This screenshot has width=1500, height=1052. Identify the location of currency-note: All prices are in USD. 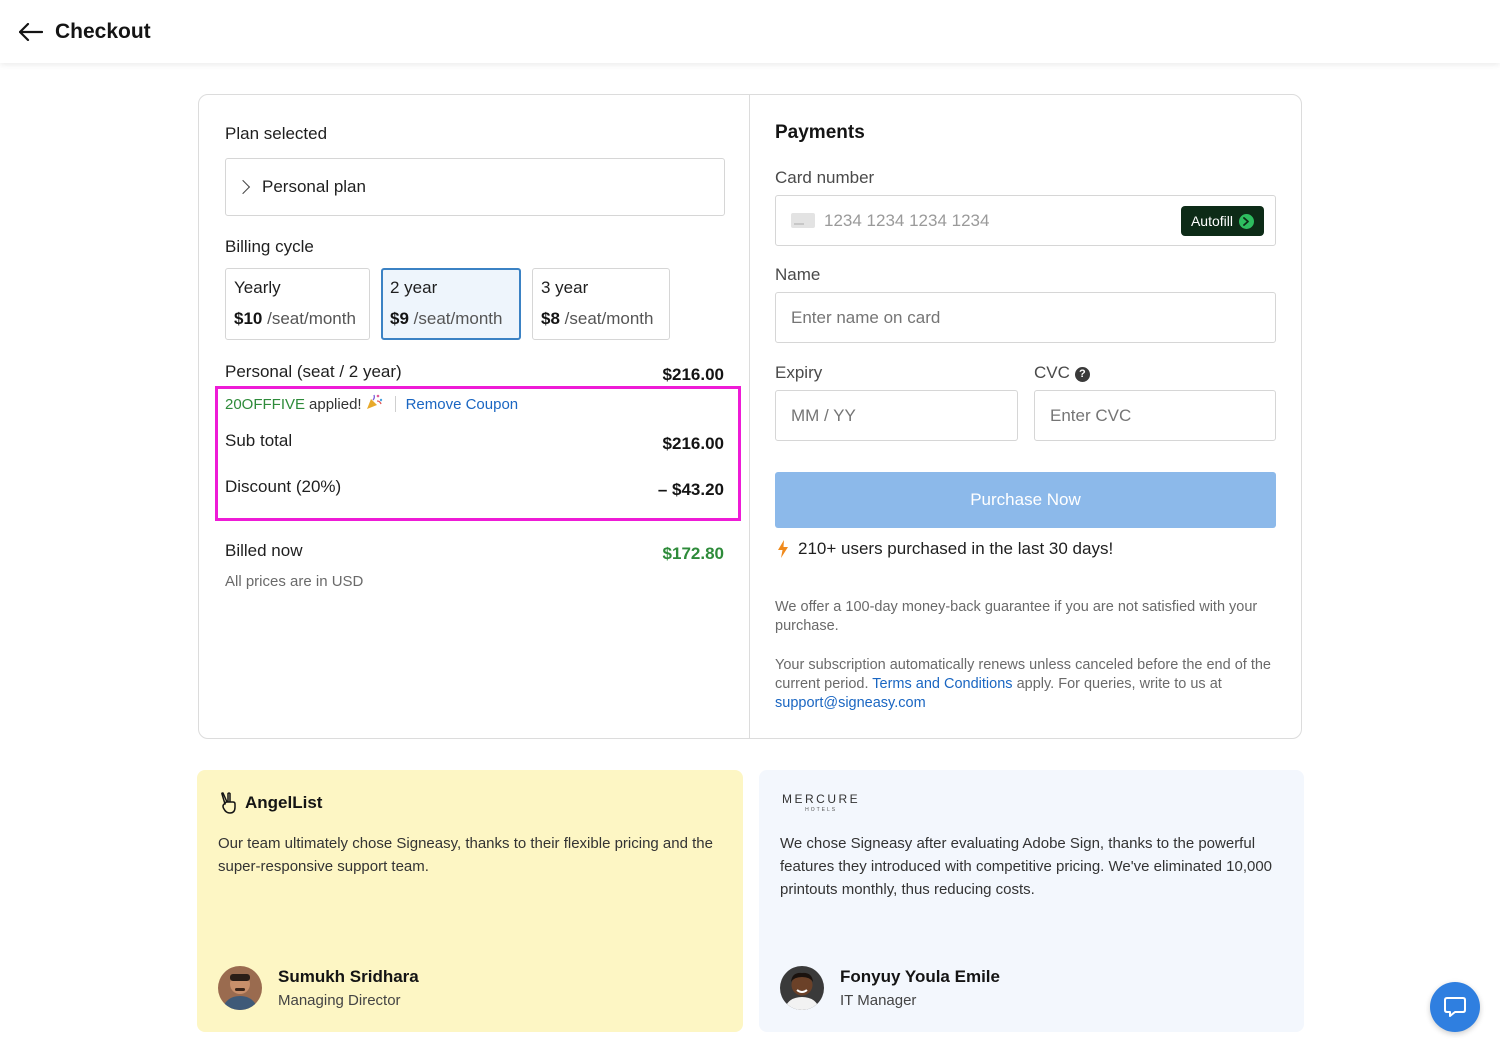
(294, 581).